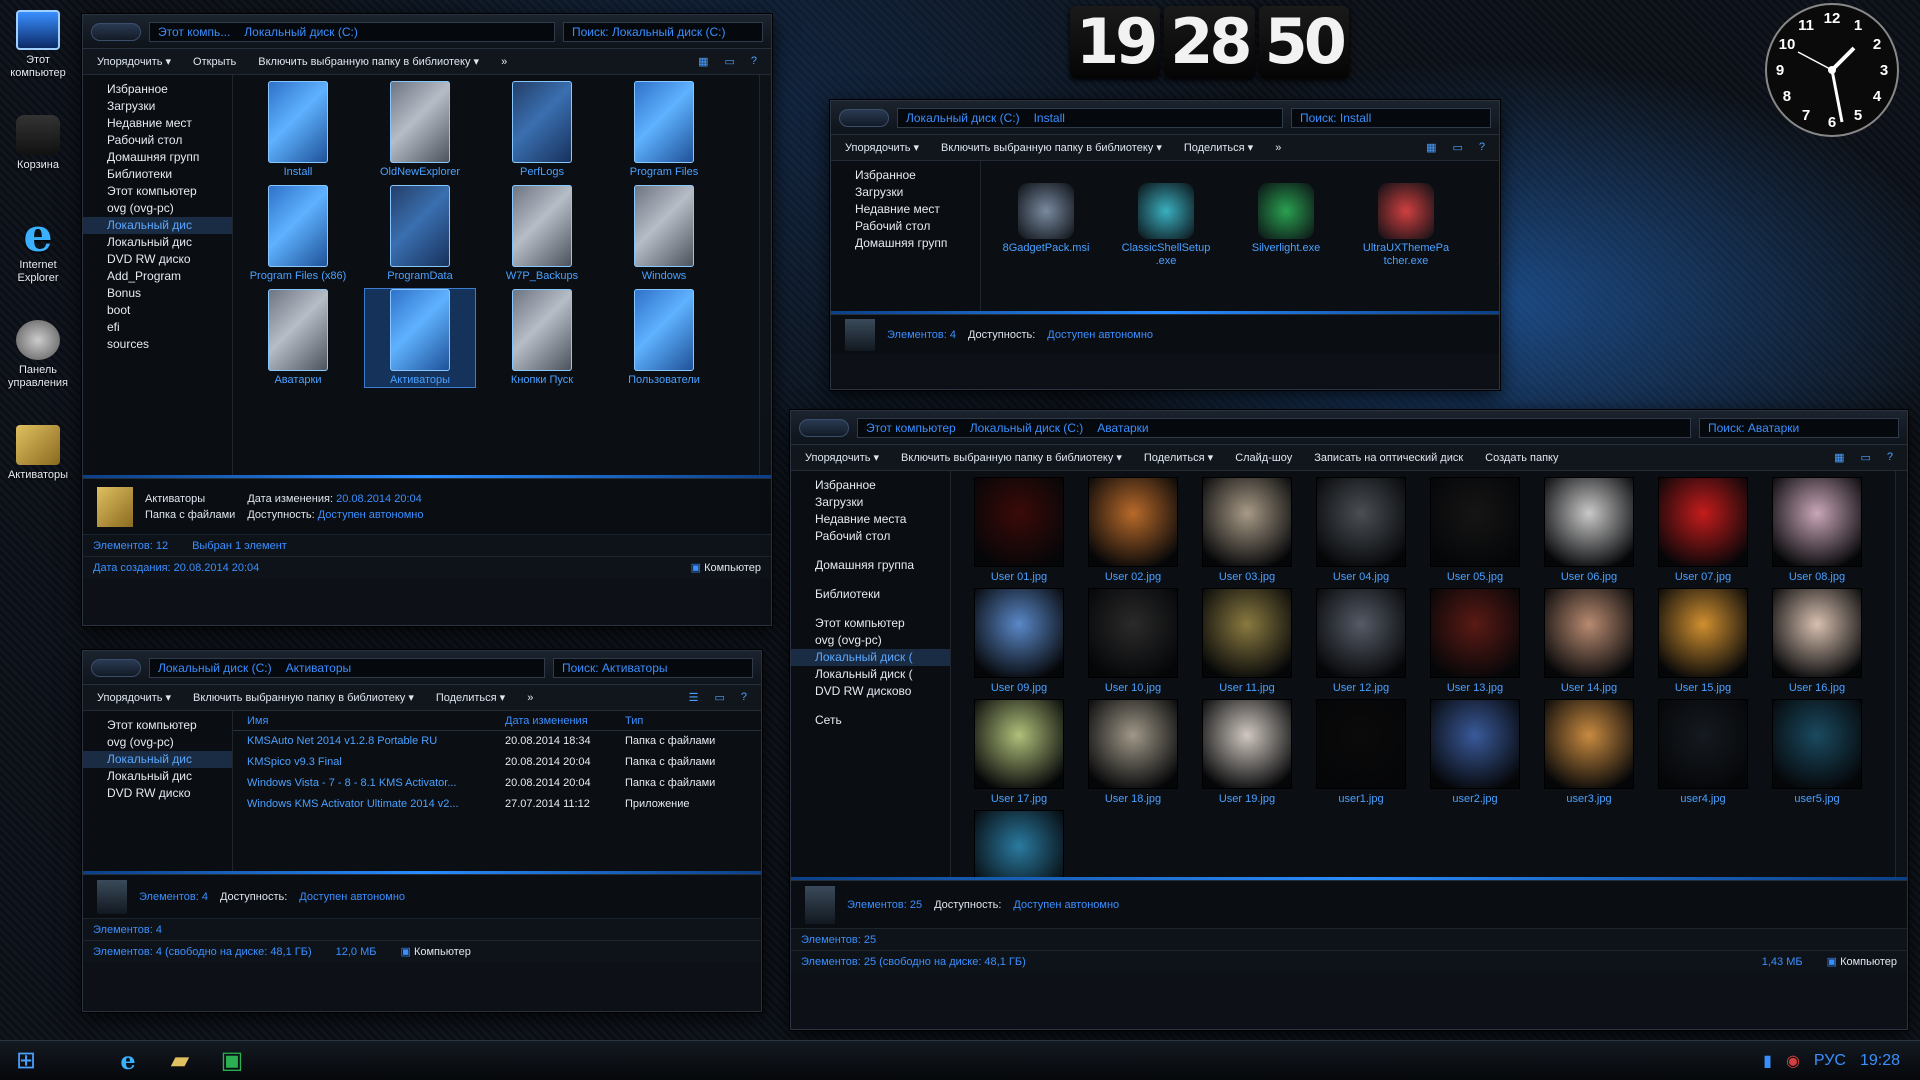 This screenshot has height=1080, width=1920. Describe the element at coordinates (1839, 457) in the screenshot. I see `view-icon: ▦` at that location.